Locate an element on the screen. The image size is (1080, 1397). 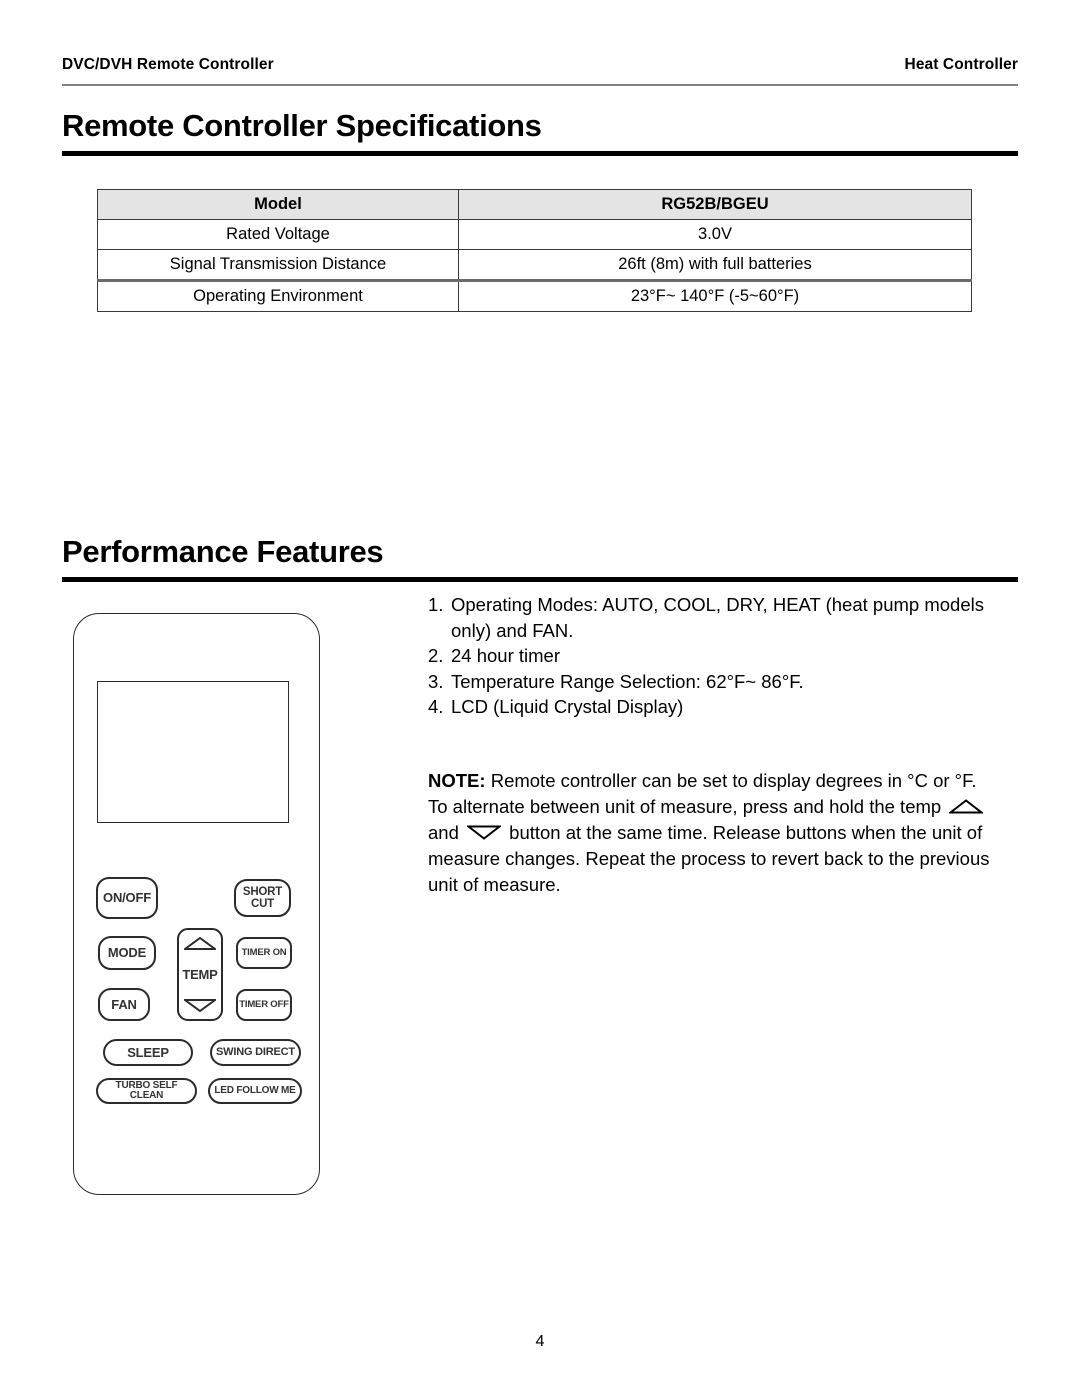
remote-button-temp-rocker: TEMP is located at coordinates (200, 974).